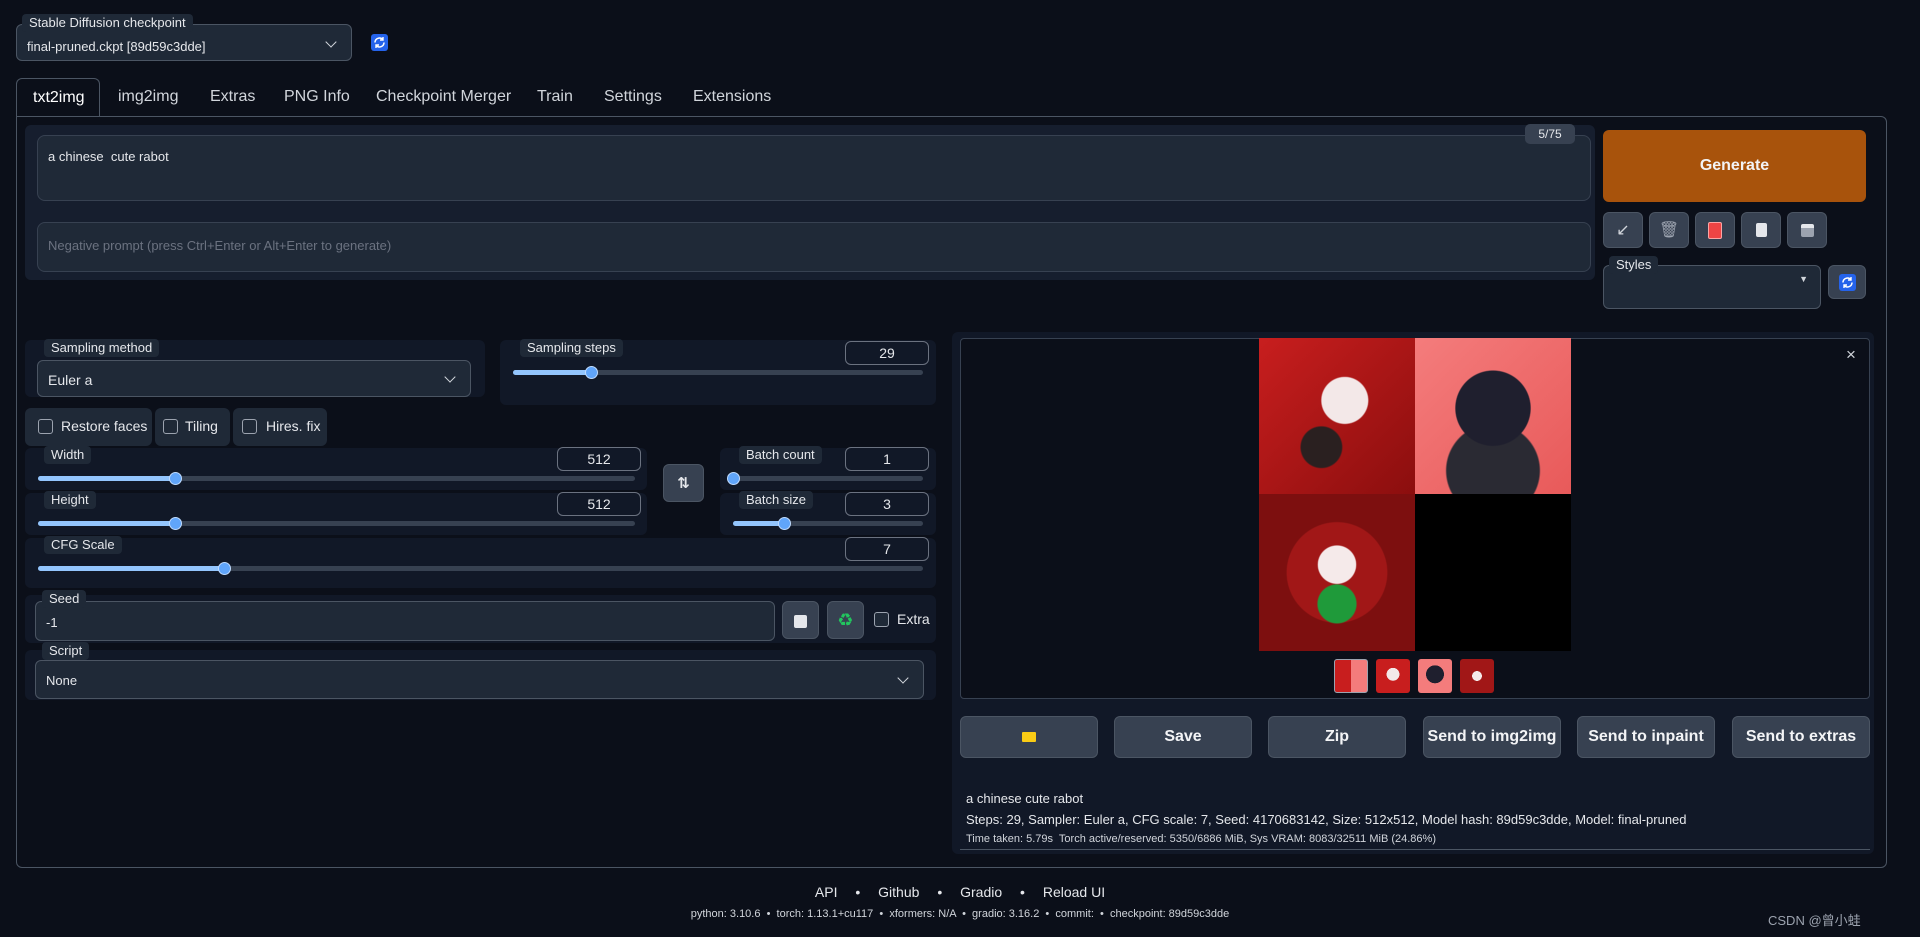  Describe the element at coordinates (66, 651) in the screenshot. I see `script-label: Script` at that location.